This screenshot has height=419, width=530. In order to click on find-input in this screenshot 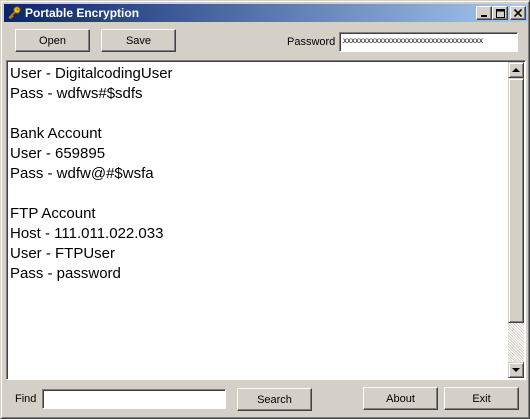, I will do `click(134, 399)`.